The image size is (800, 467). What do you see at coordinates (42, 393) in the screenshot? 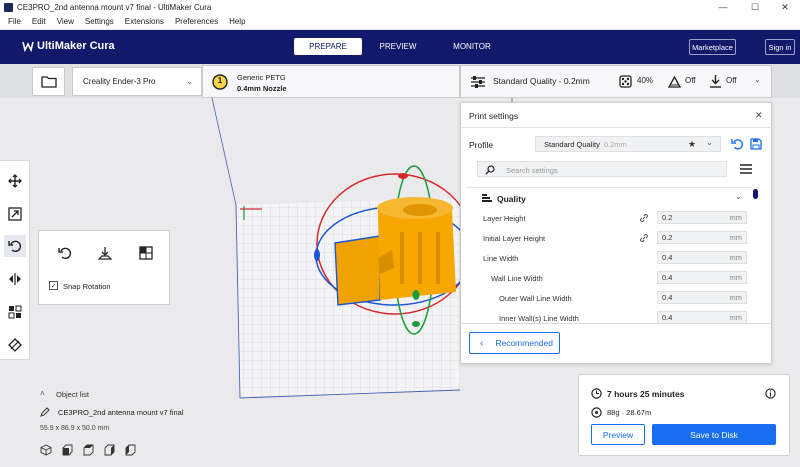
I see `chevron-up-icon: ˄` at bounding box center [42, 393].